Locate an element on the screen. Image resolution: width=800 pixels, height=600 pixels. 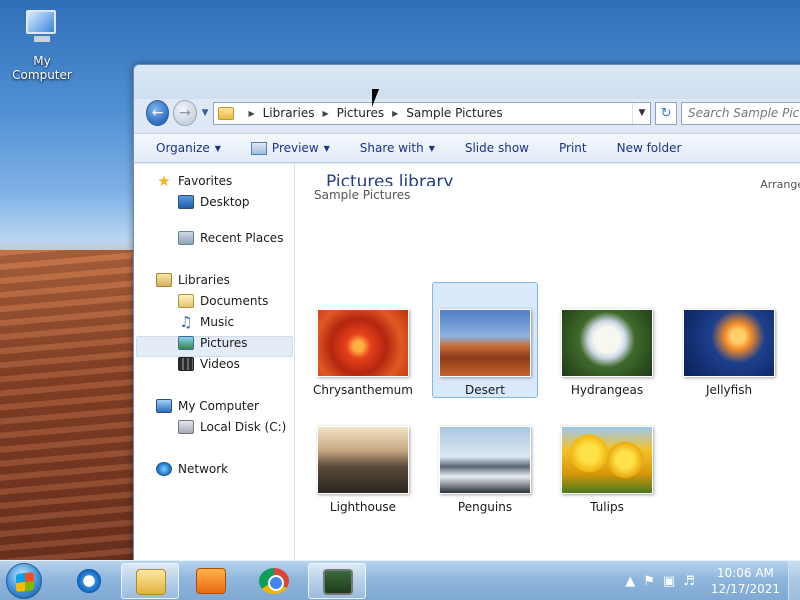
internet-explorer-icon is located at coordinates (89, 581).